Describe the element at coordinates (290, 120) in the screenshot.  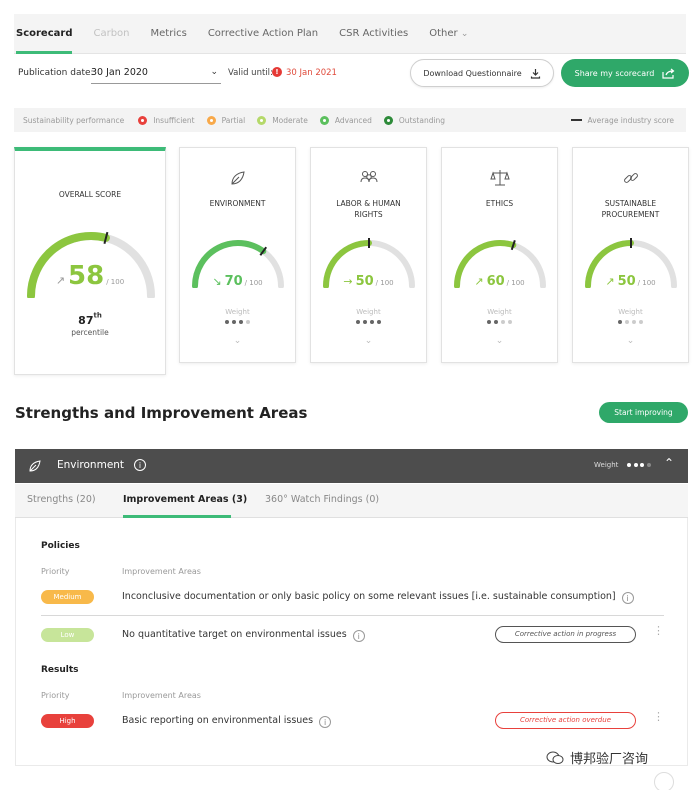
I see `legend-moderate-label: Moderate` at that location.